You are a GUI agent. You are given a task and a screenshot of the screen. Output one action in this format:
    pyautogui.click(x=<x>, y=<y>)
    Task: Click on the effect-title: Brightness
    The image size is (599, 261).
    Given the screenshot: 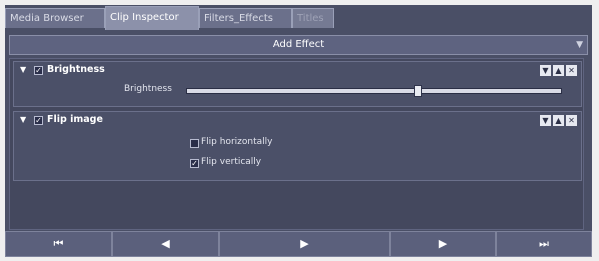 What is the action you would take?
    pyautogui.click(x=76, y=69)
    